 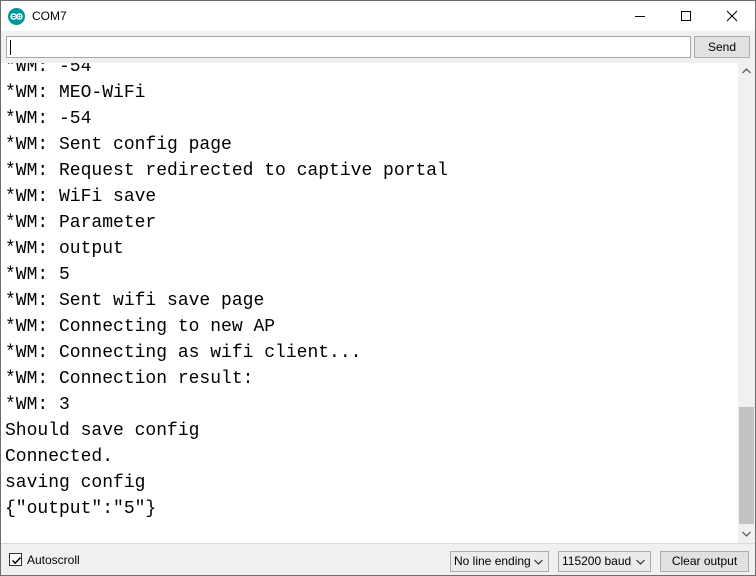 I want to click on output-line: *WM: WiFi save, so click(x=81, y=197).